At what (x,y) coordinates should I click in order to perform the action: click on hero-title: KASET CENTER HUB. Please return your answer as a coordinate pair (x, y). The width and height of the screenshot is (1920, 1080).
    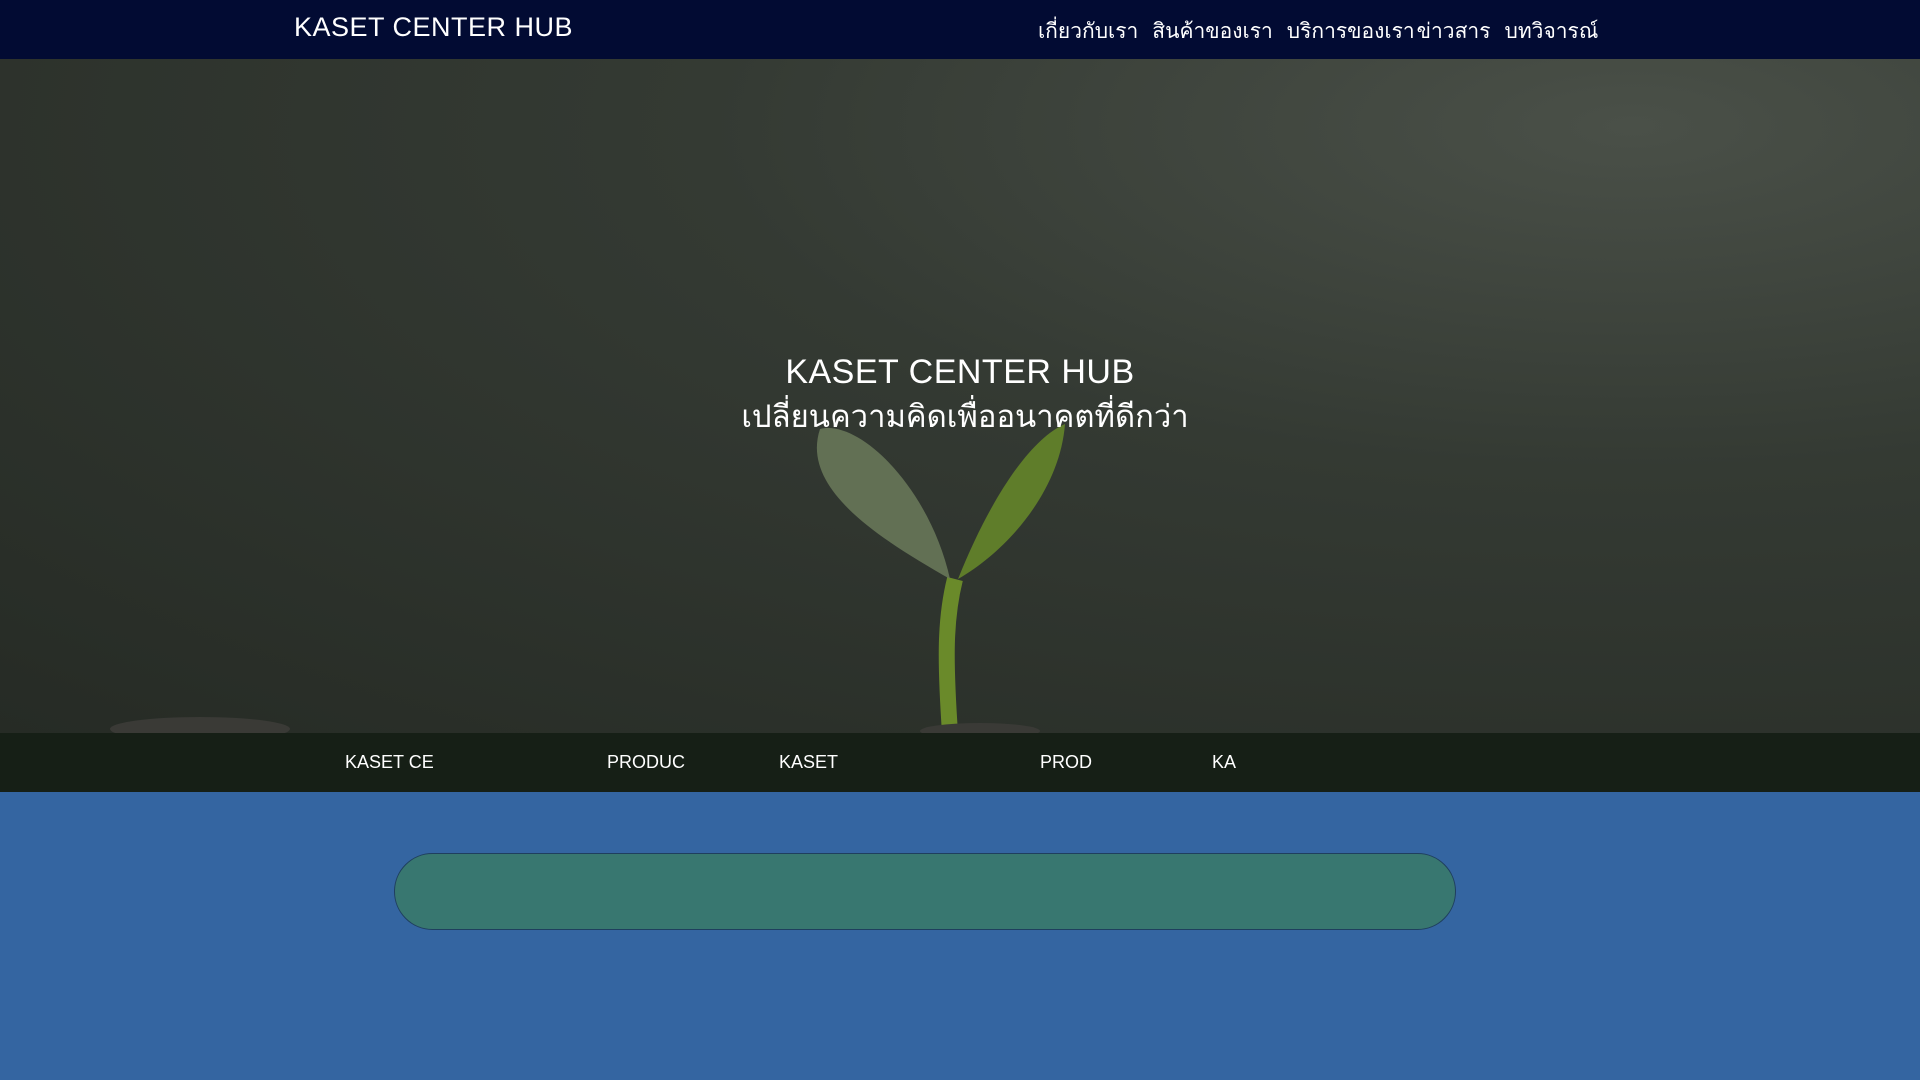
    Looking at the image, I should click on (960, 372).